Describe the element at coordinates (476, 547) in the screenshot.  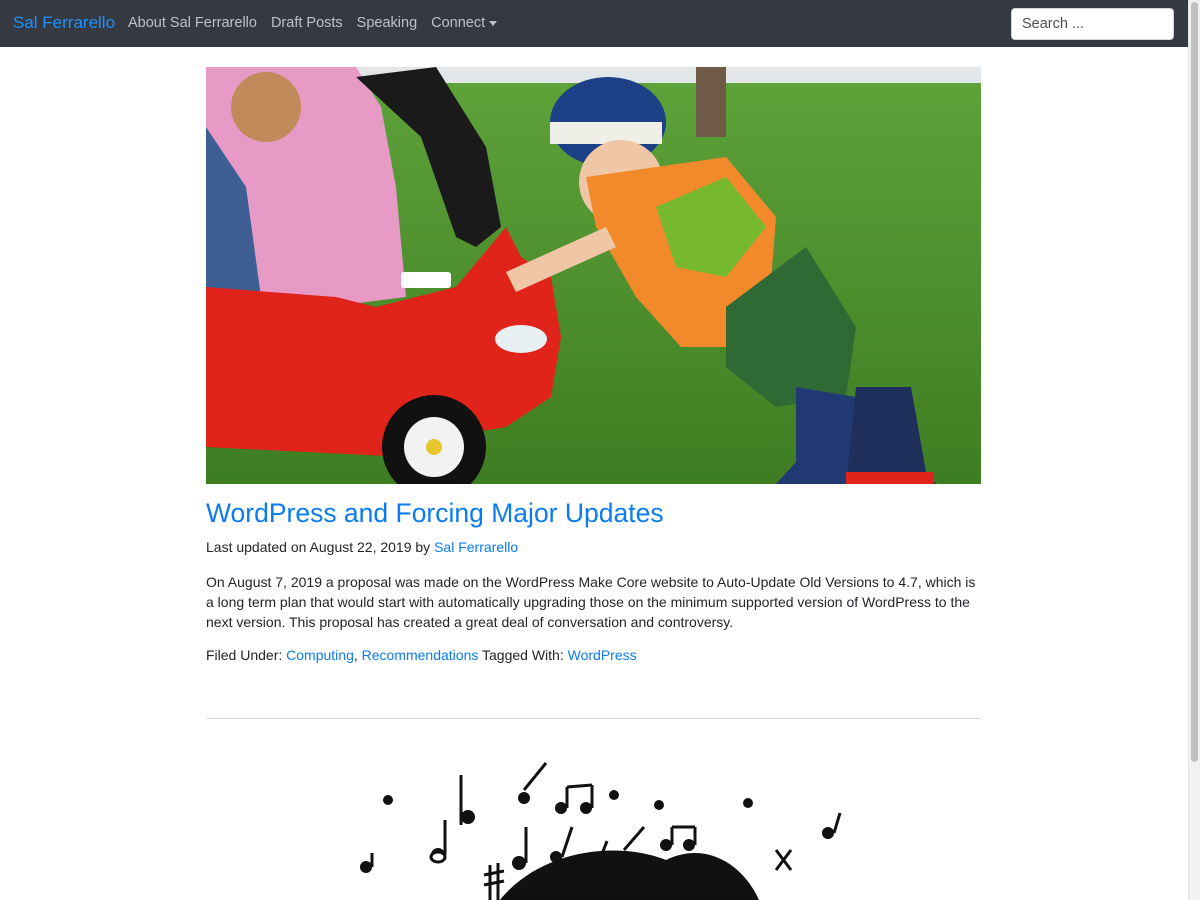
I see `post-author-link: Sal Ferrarello` at that location.